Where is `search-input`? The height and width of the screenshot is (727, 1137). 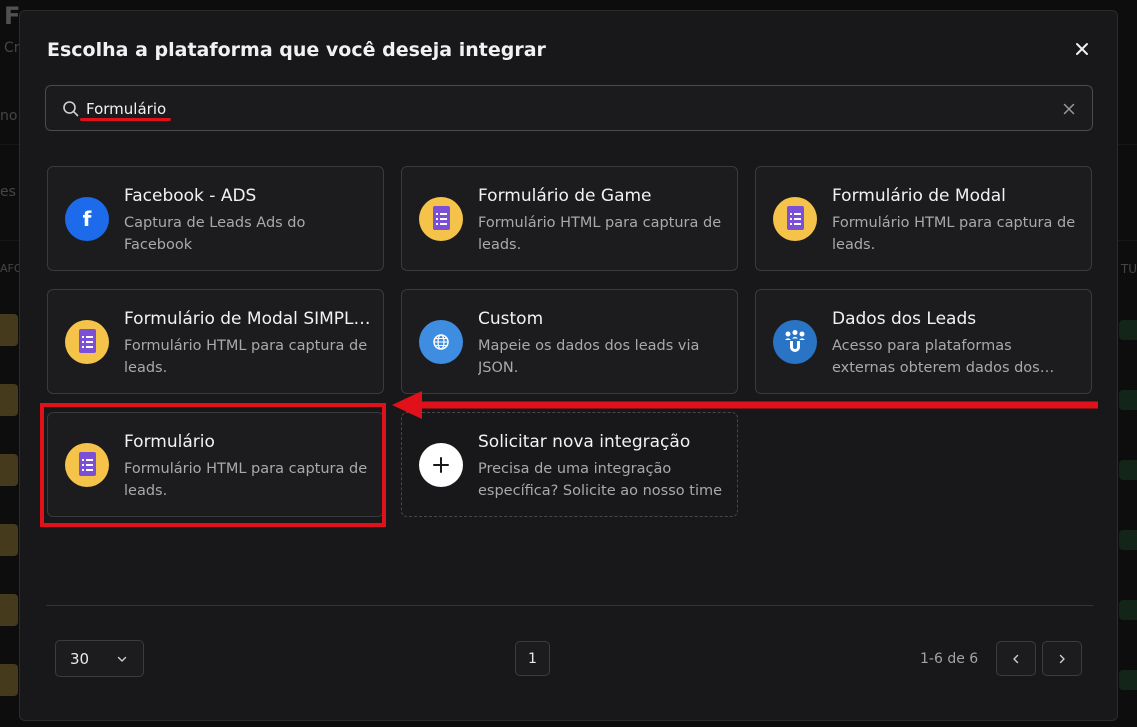
search-input is located at coordinates (566, 109).